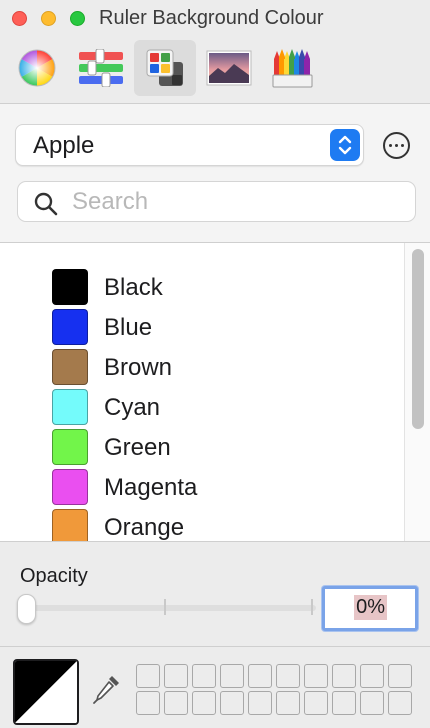  I want to click on minimize-window-button, so click(48, 18).